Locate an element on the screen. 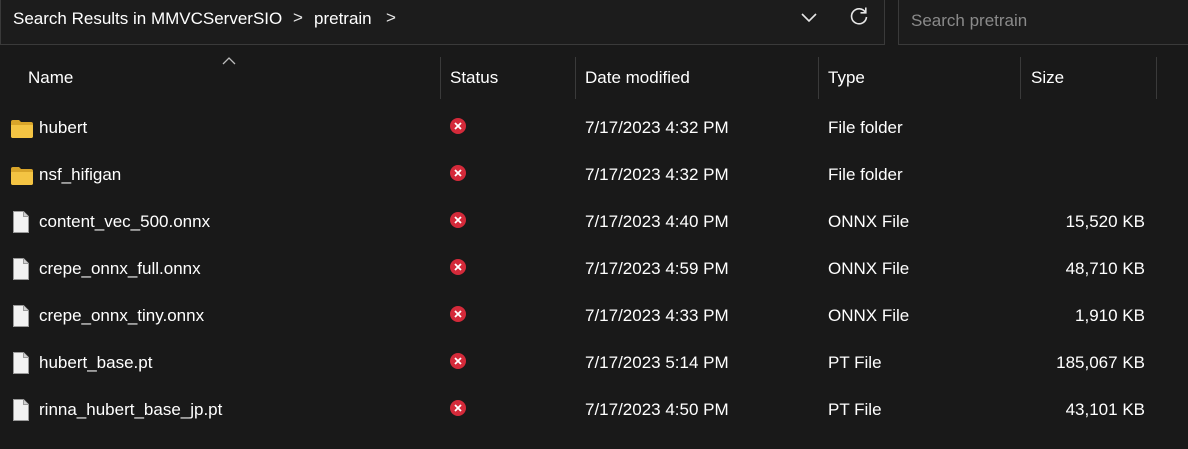 The image size is (1188, 449). file-name: nsf_hifigan is located at coordinates (80, 175).